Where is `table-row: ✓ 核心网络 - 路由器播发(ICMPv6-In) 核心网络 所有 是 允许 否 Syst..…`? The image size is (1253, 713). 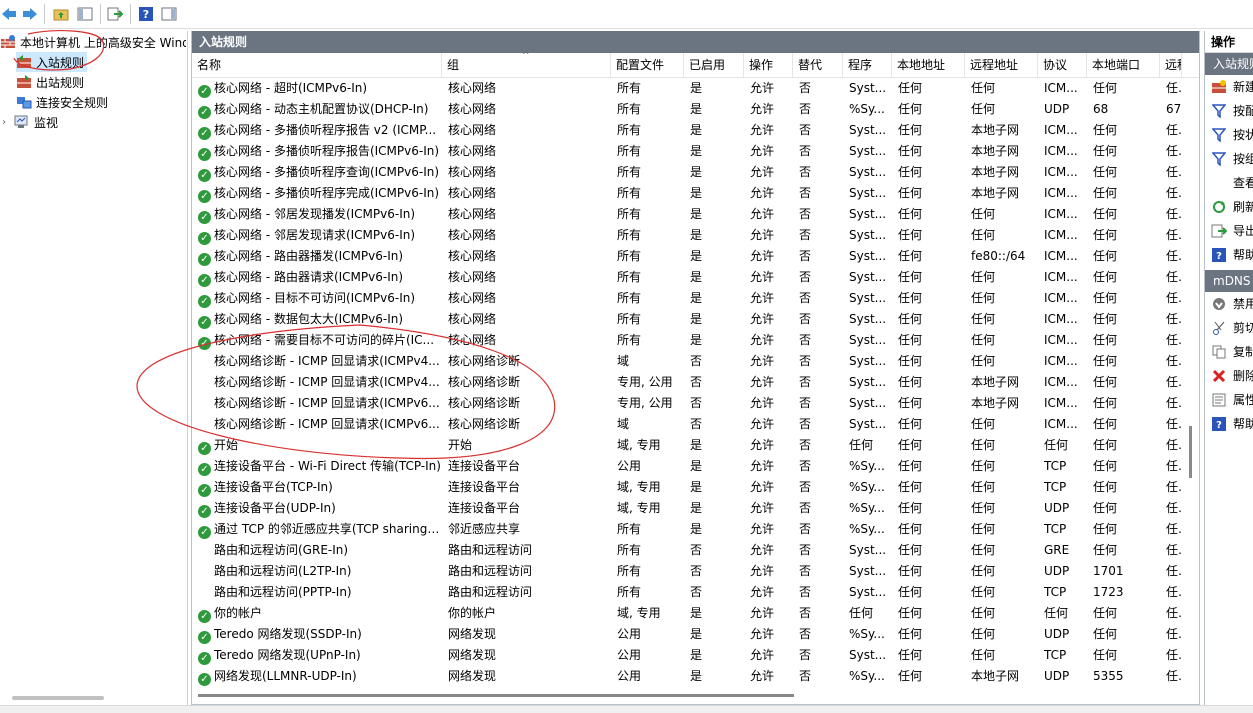
table-row: ✓ 核心网络 - 路由器播发(ICMPv6-In) 核心网络 所有 是 允许 否 Syst..… is located at coordinates (687, 256).